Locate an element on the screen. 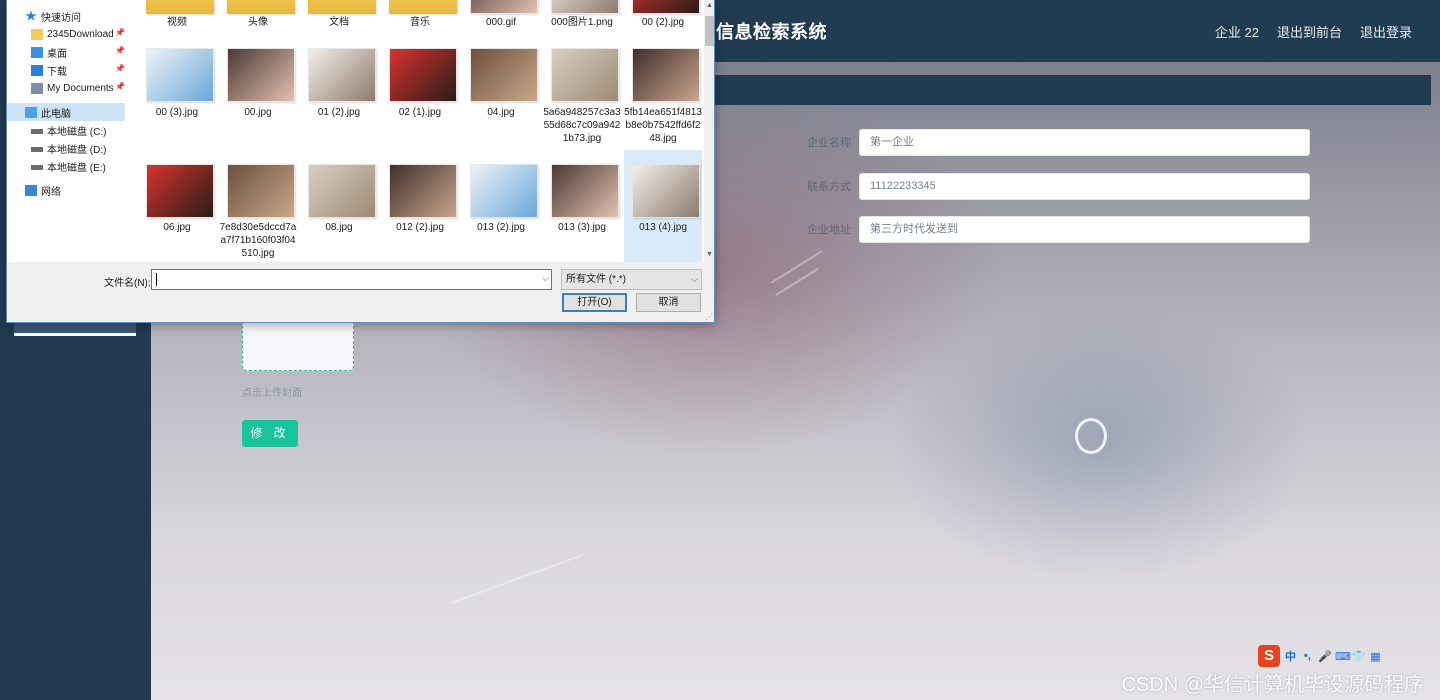 The height and width of the screenshot is (700, 1440). file-item: 06.jpg is located at coordinates (177, 206).